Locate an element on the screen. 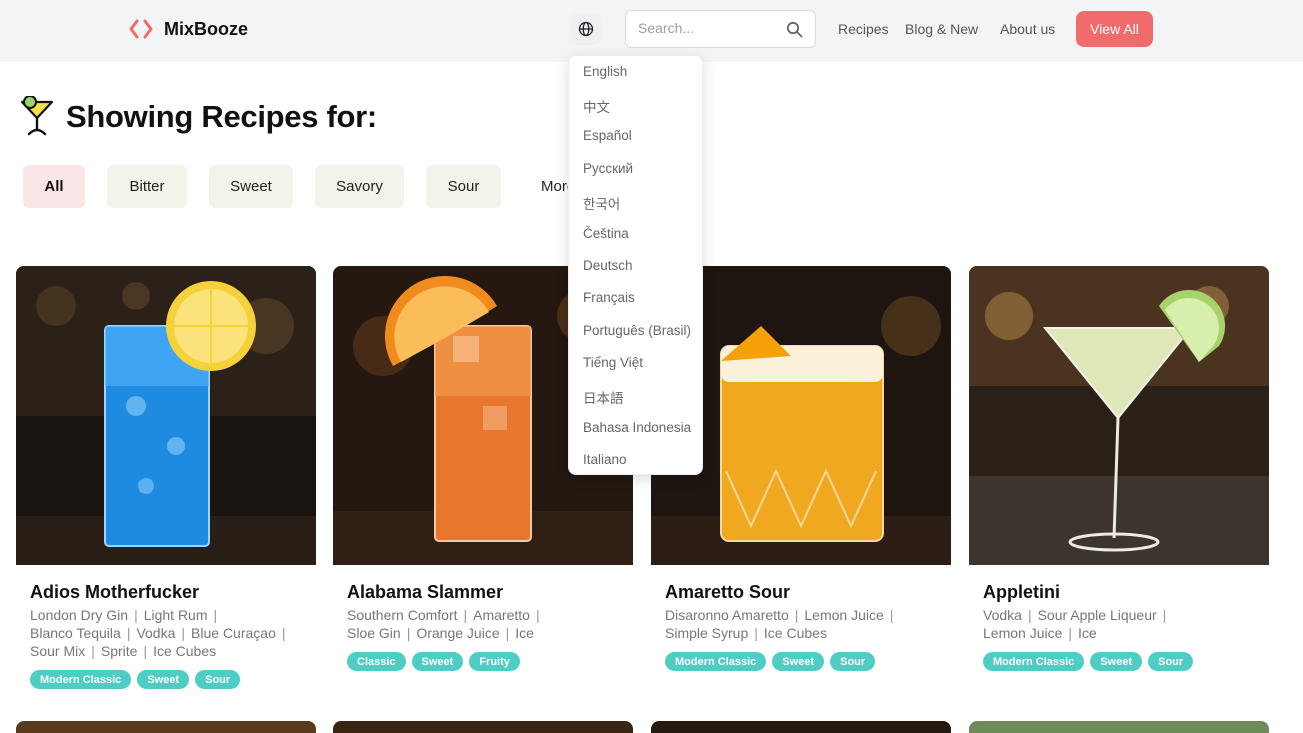 The width and height of the screenshot is (1303, 733). language-option-czech: Čeština is located at coordinates (606, 233).